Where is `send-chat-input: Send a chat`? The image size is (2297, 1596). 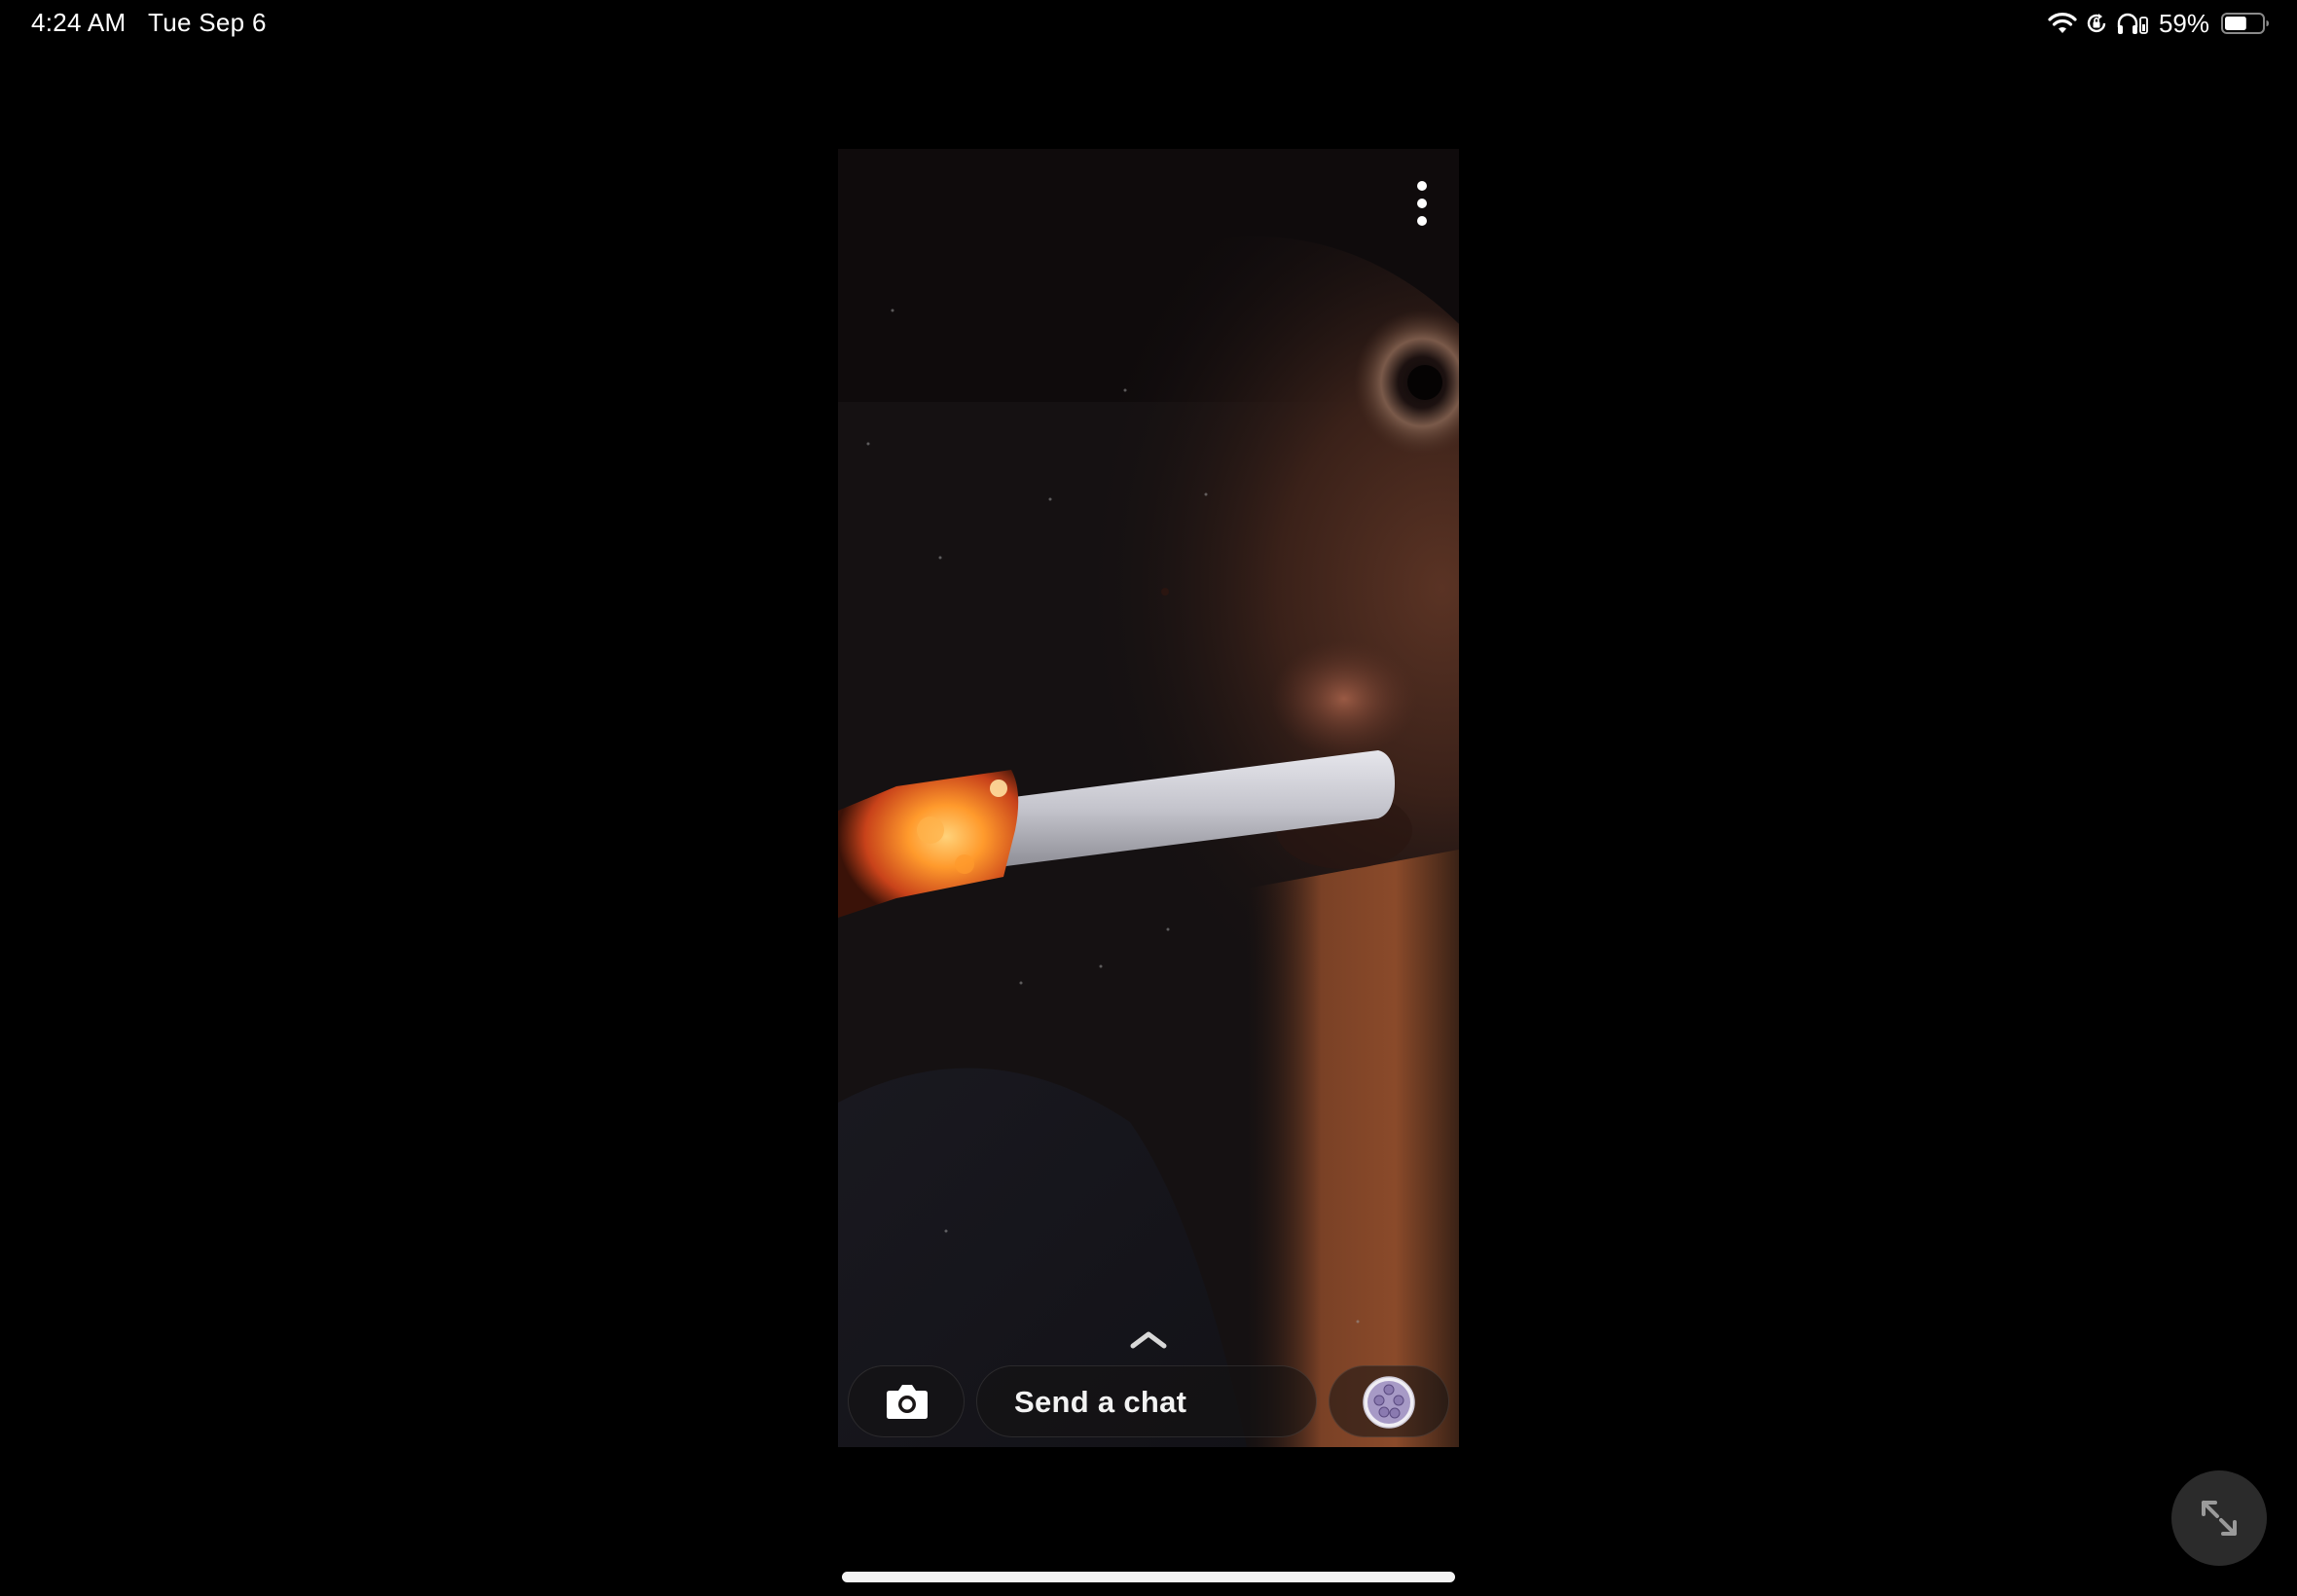
send-chat-input: Send a chat is located at coordinates (1146, 1401).